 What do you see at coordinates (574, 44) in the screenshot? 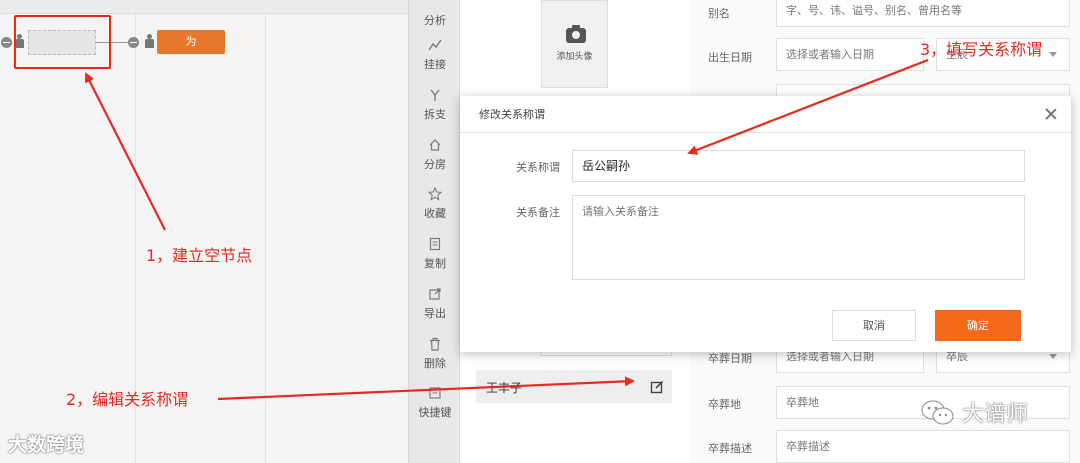
I see `add-avatar-button: 添加头像` at bounding box center [574, 44].